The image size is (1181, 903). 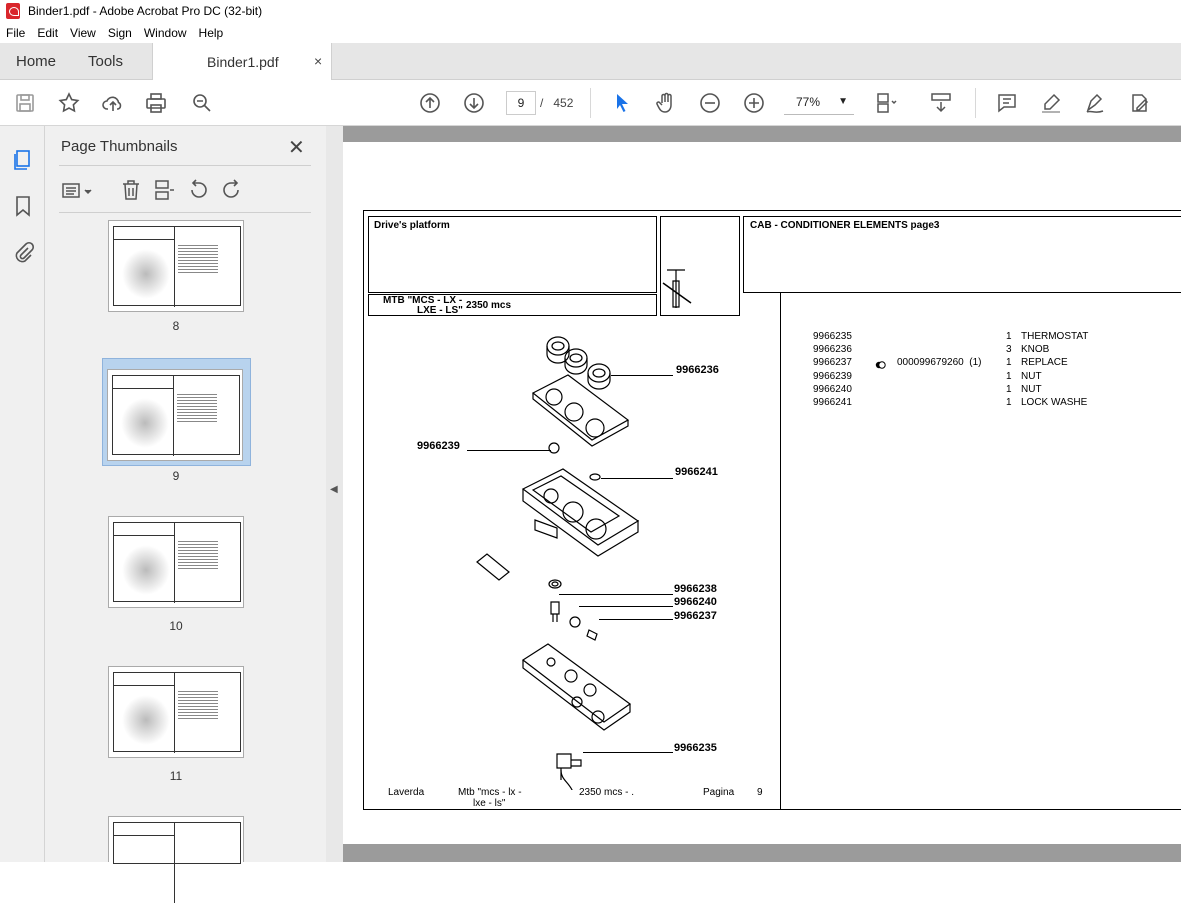 I want to click on rotate-clockwise-icon, so click(x=232, y=191).